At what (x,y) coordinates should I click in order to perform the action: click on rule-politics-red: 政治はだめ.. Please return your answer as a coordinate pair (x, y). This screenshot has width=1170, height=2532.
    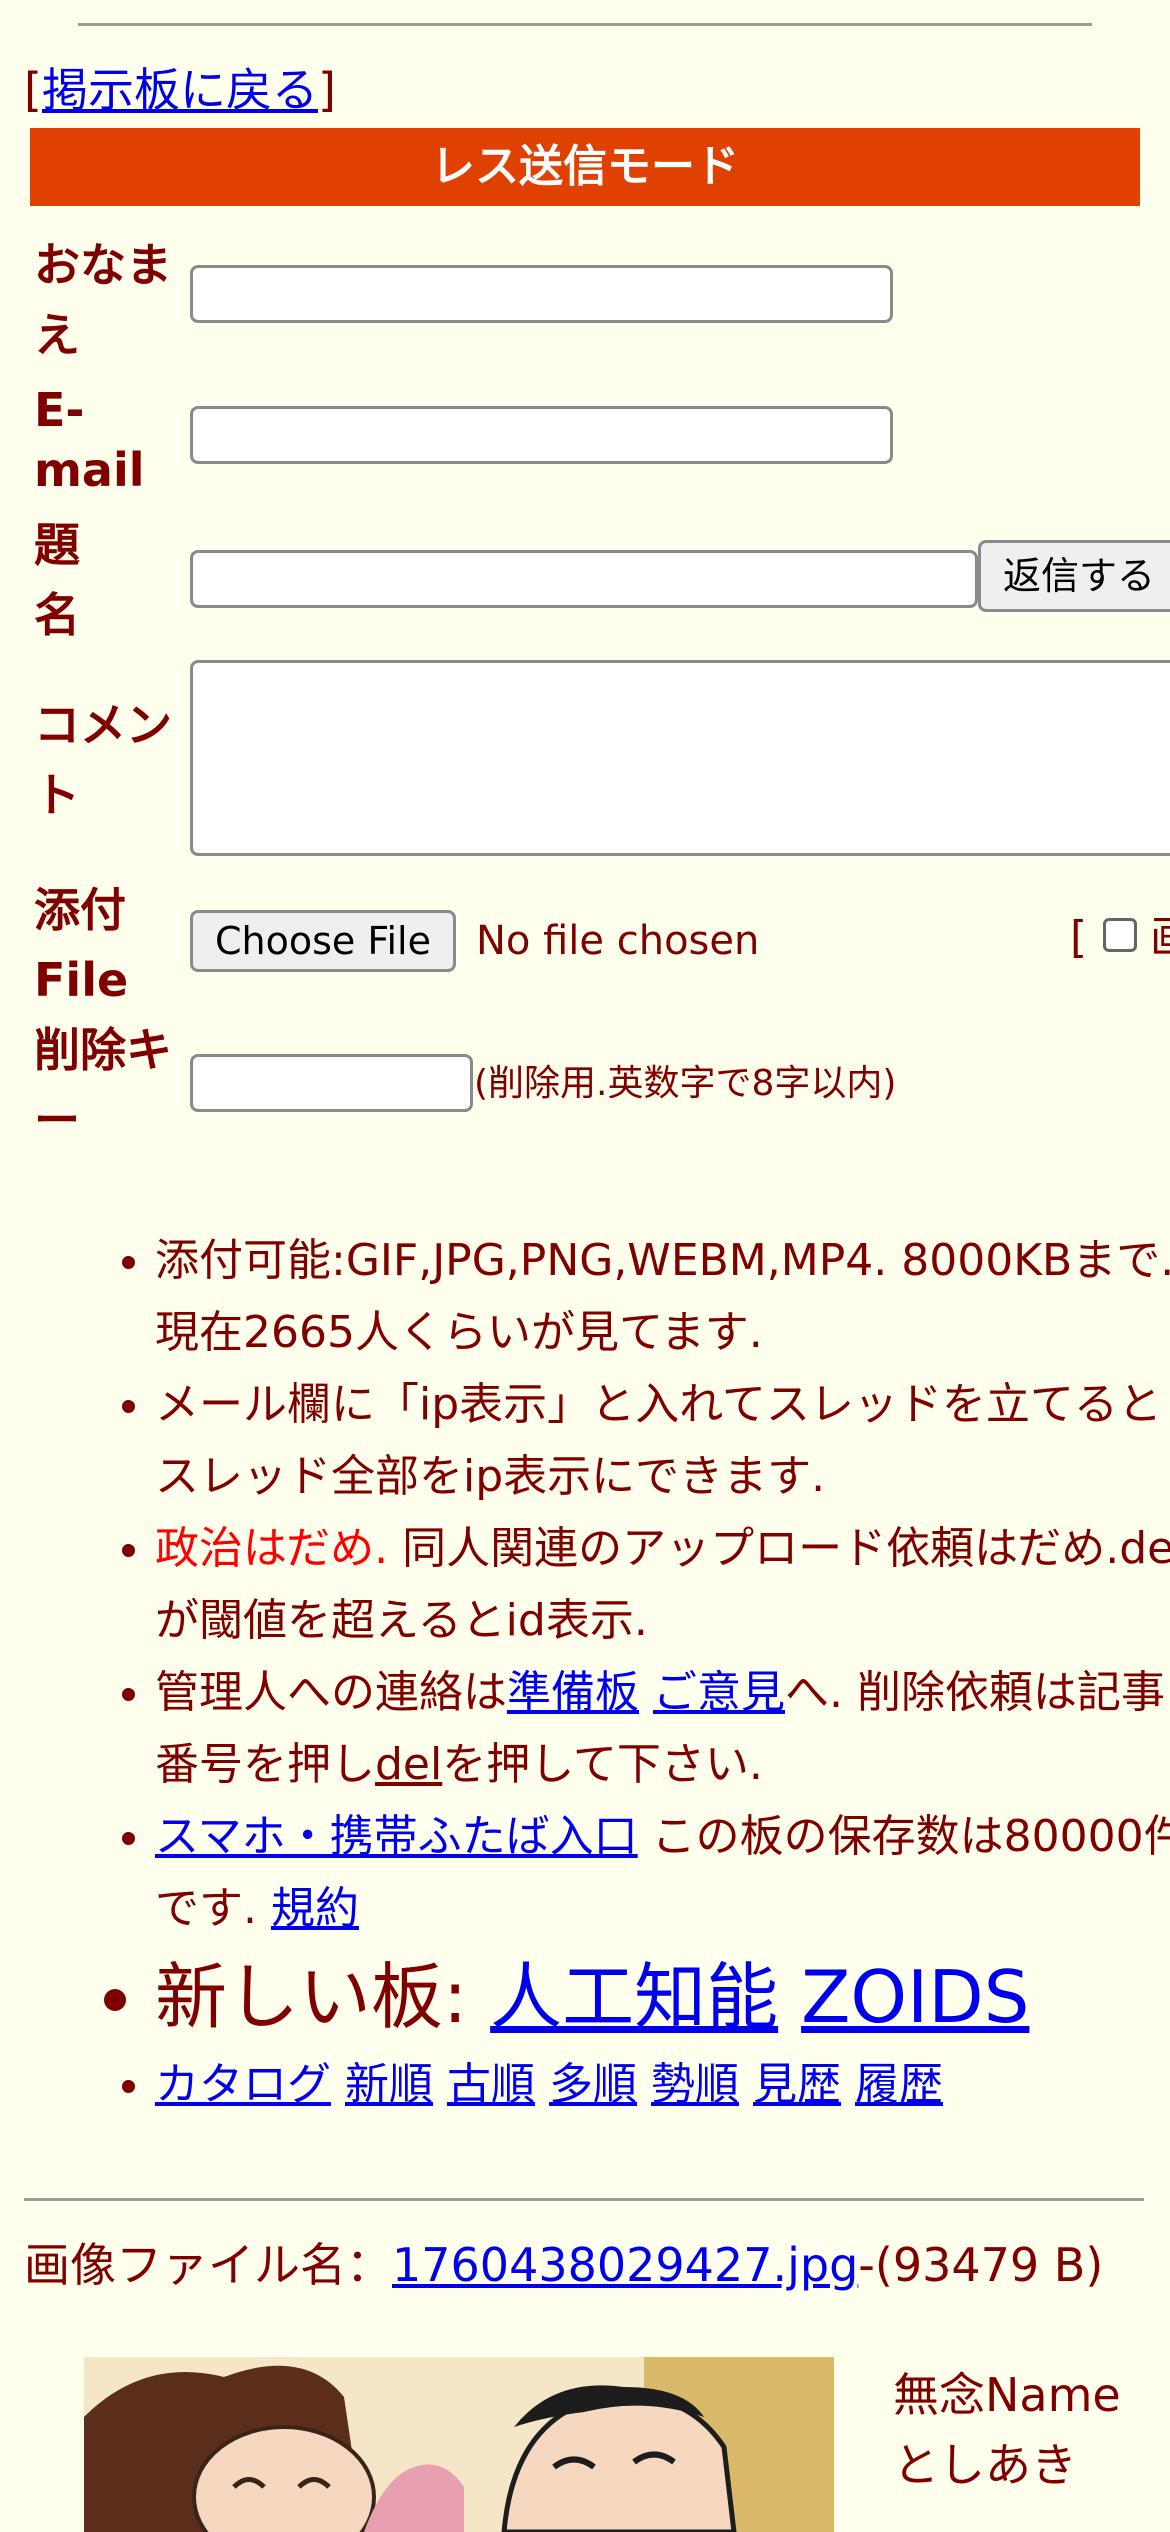
    Looking at the image, I should click on (272, 1548).